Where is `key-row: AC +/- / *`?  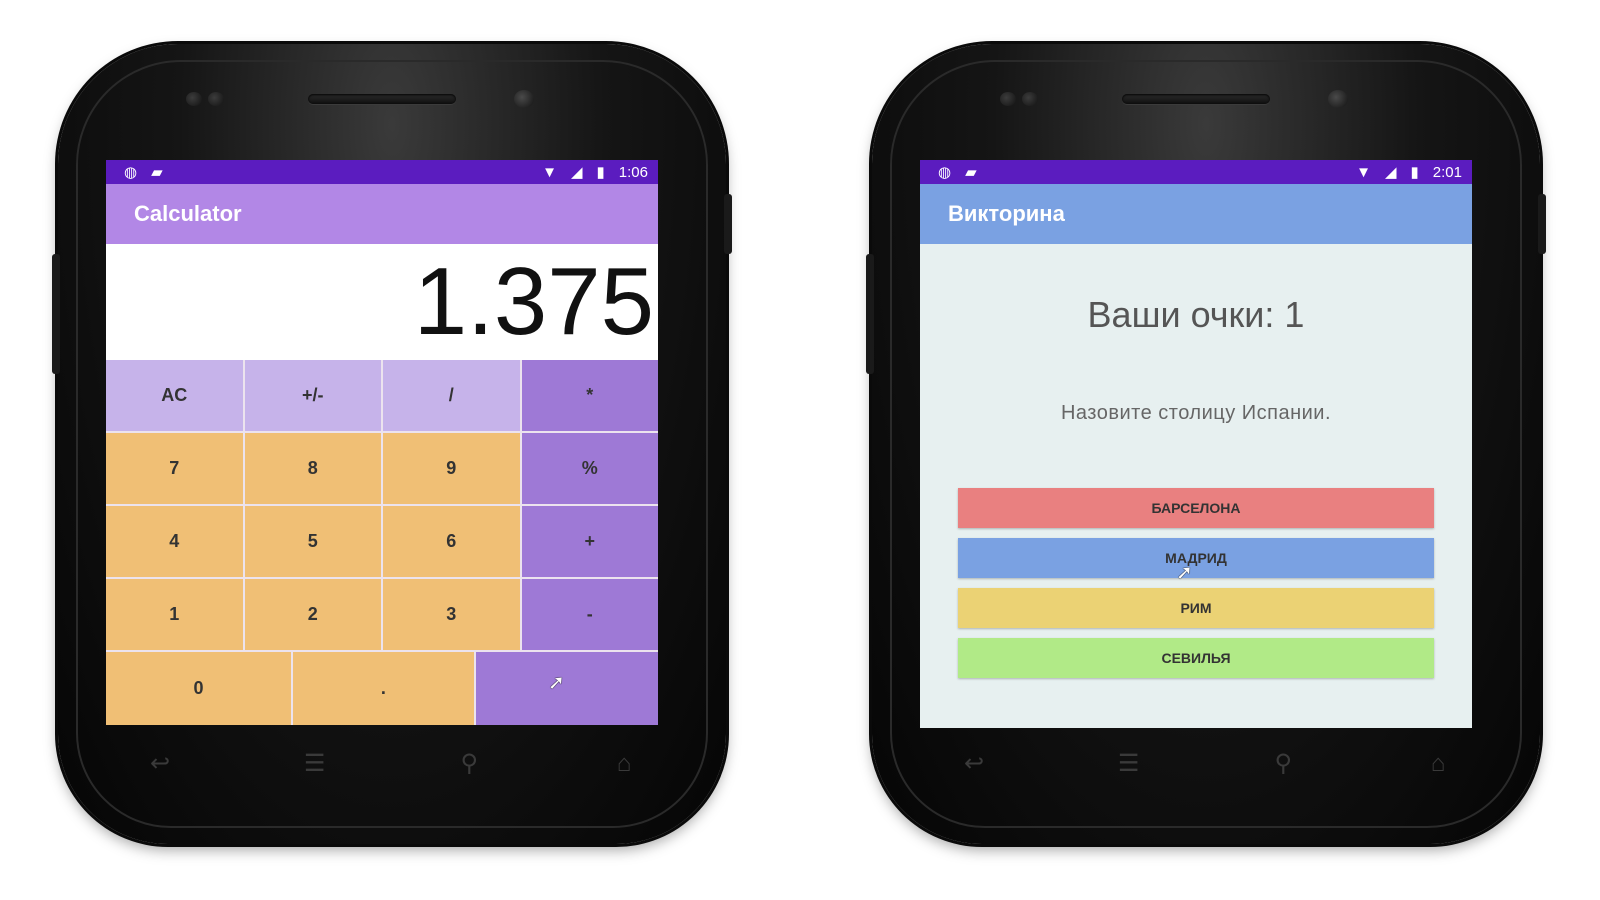
key-row: AC +/- / * is located at coordinates (382, 396).